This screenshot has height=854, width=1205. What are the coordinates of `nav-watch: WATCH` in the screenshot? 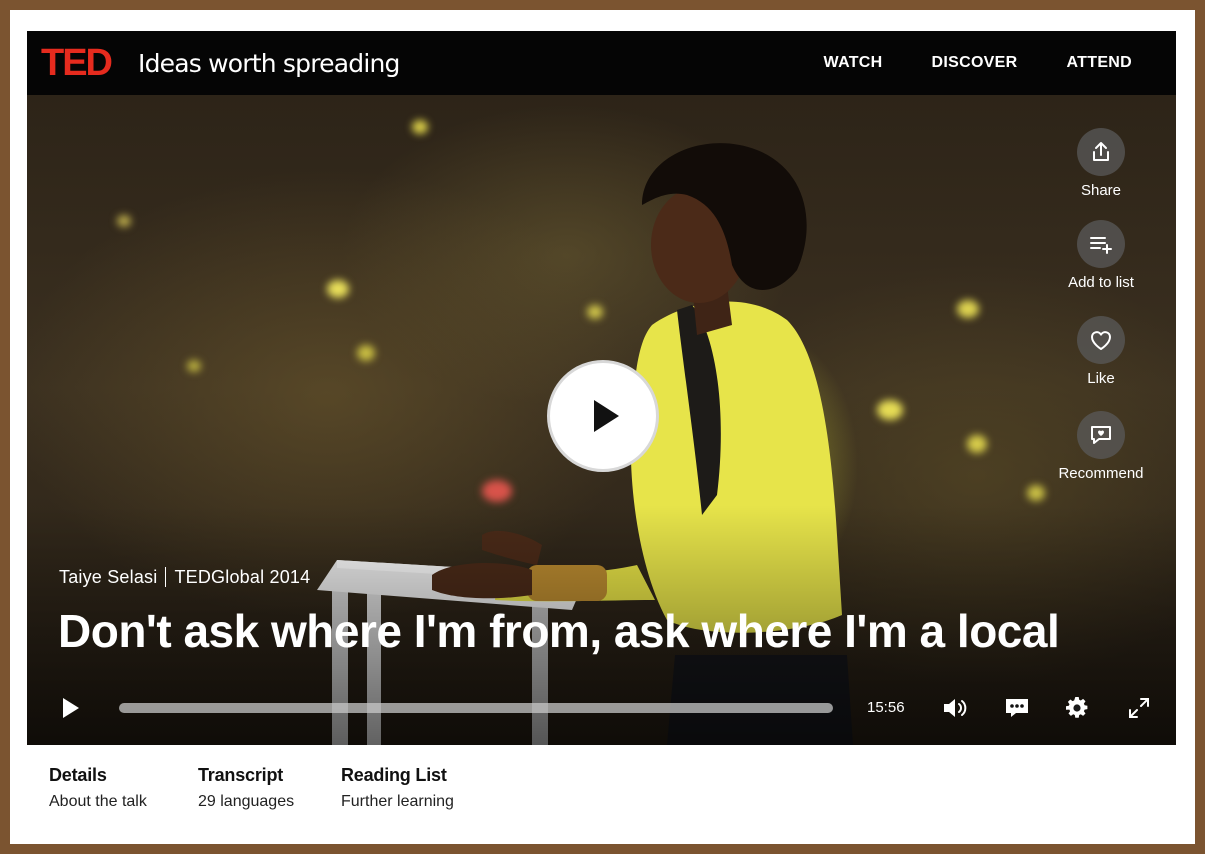 It's located at (853, 63).